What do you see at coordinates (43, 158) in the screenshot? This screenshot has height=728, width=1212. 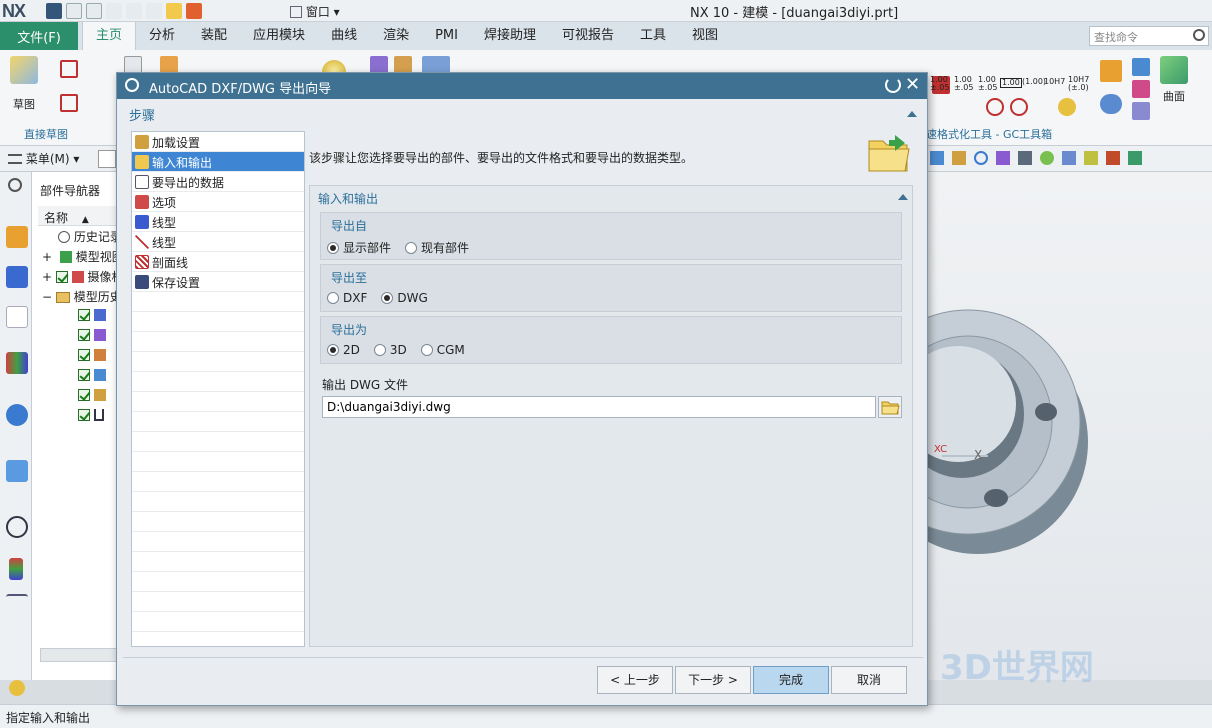 I see `menu-button: 菜单(M) ▾` at bounding box center [43, 158].